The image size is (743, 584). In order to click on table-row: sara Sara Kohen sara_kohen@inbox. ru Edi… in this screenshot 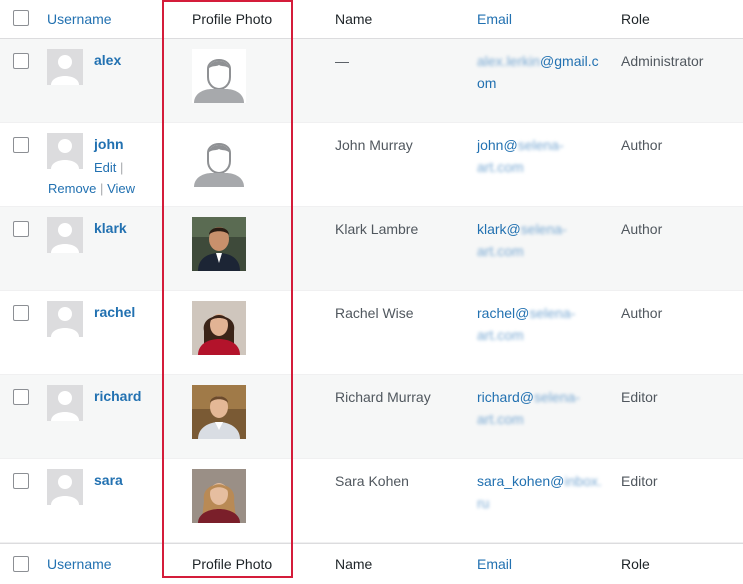, I will do `click(371, 501)`.